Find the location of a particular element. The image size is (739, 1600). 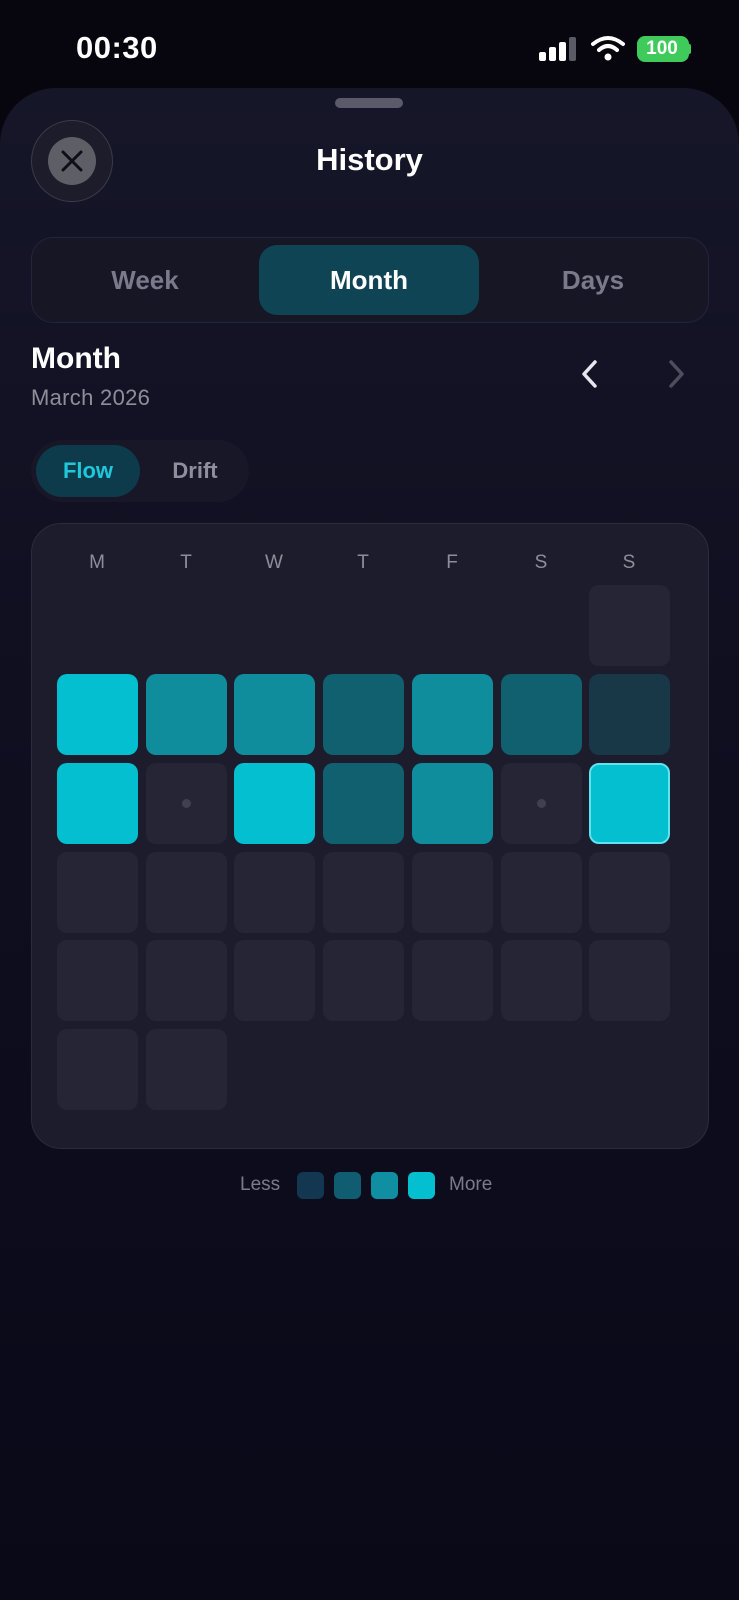

chevron-right-icon is located at coordinates (676, 374).